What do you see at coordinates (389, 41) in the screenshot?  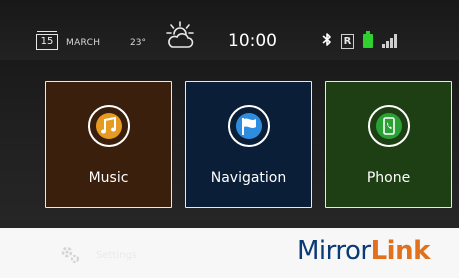 I see `signal-icon` at bounding box center [389, 41].